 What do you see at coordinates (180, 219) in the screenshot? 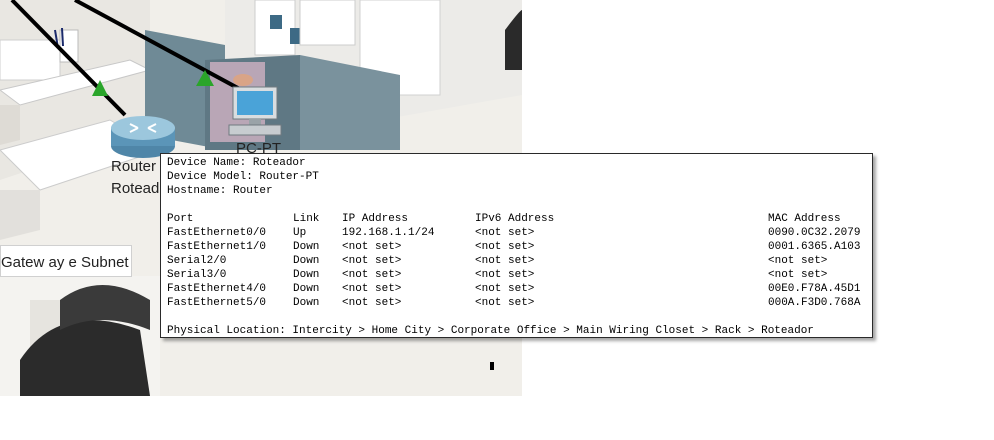
I see `column-header-port: Port` at bounding box center [180, 219].